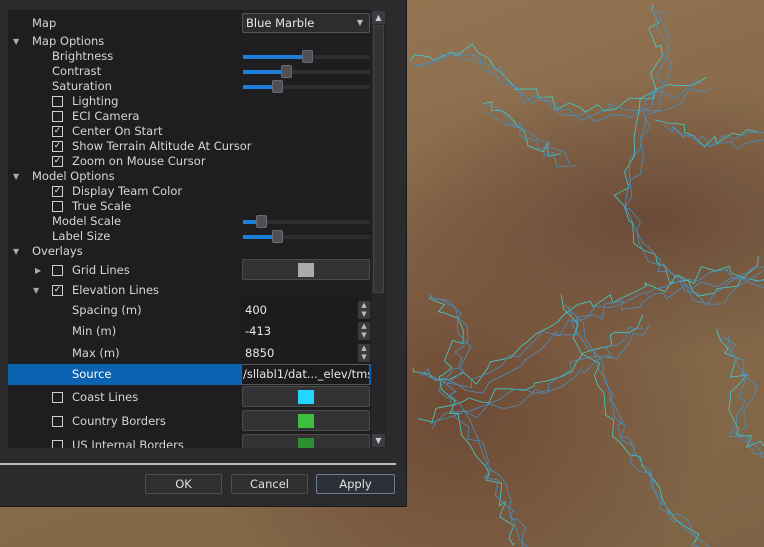  Describe the element at coordinates (189, 23) in the screenshot. I see `row-map: Map Blue Marble ▼` at that location.